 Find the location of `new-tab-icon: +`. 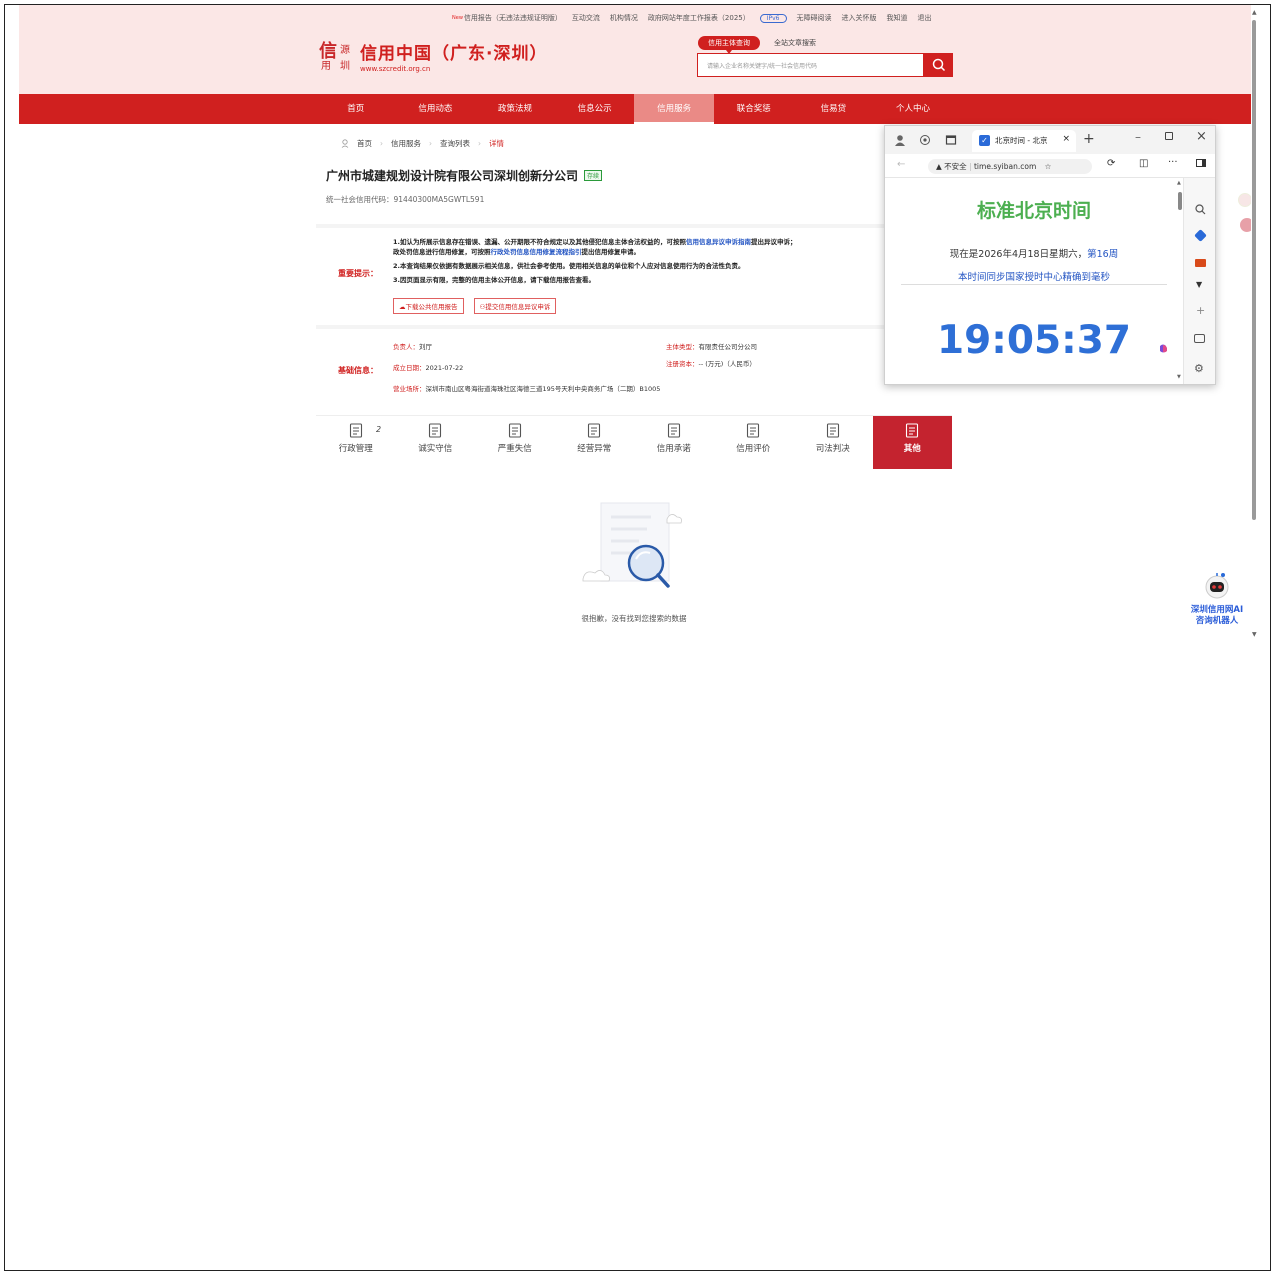

new-tab-icon: + is located at coordinates (1089, 139).